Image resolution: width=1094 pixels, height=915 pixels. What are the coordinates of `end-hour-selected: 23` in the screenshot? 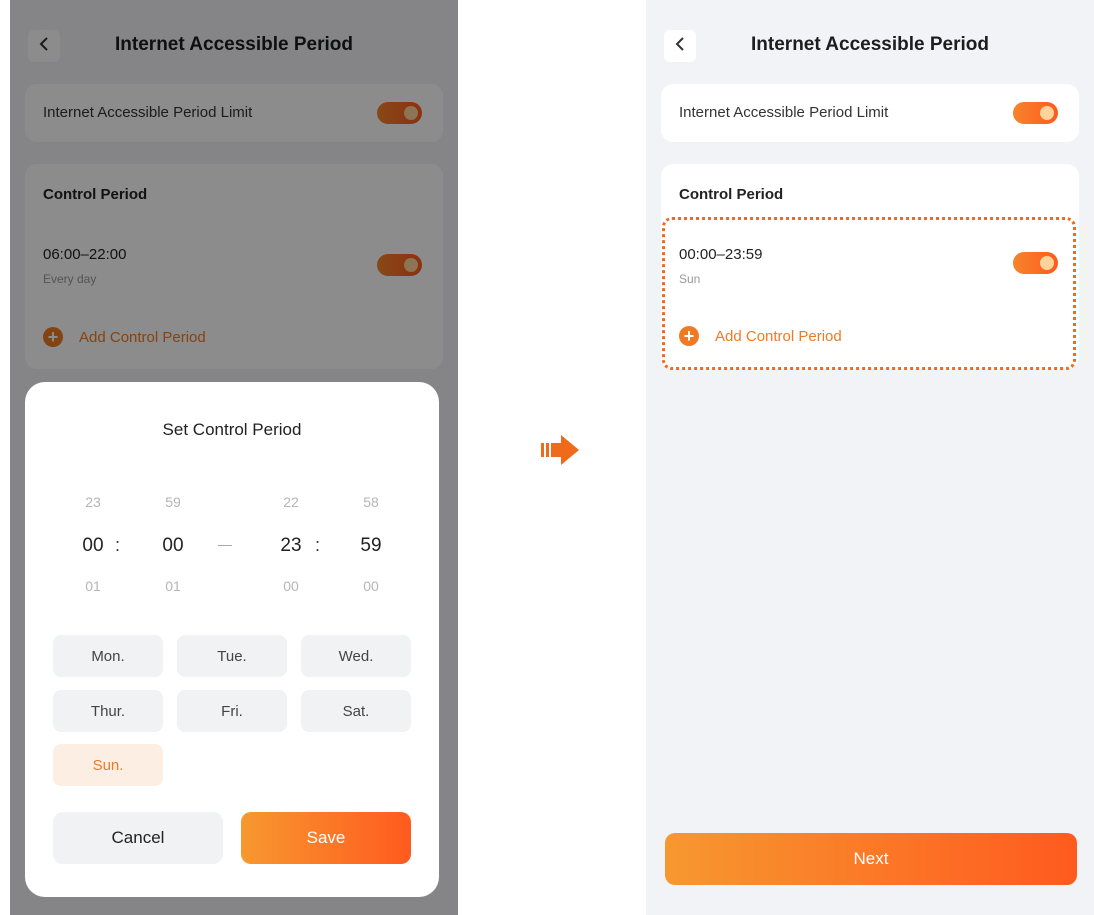 It's located at (291, 546).